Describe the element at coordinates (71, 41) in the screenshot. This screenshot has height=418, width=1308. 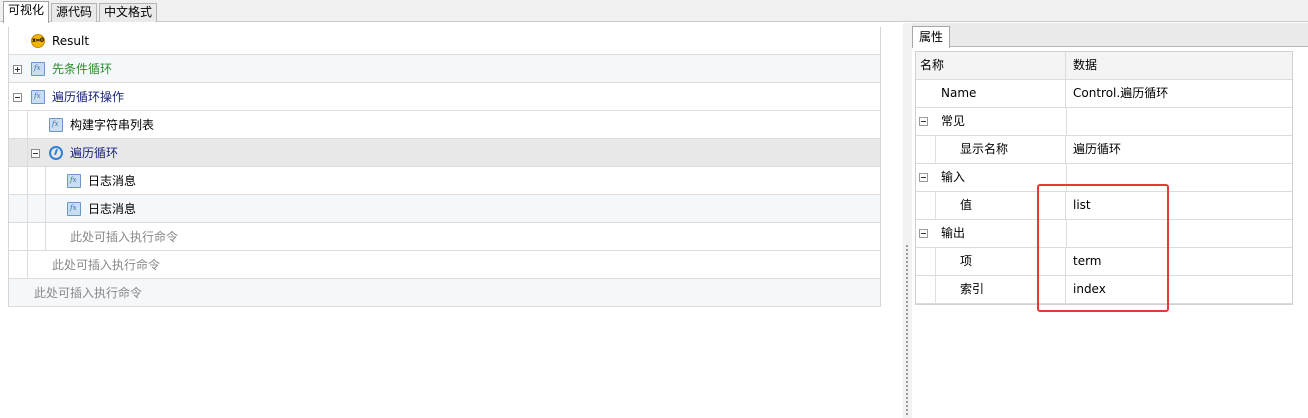
I see `tree-label-result: Result` at that location.